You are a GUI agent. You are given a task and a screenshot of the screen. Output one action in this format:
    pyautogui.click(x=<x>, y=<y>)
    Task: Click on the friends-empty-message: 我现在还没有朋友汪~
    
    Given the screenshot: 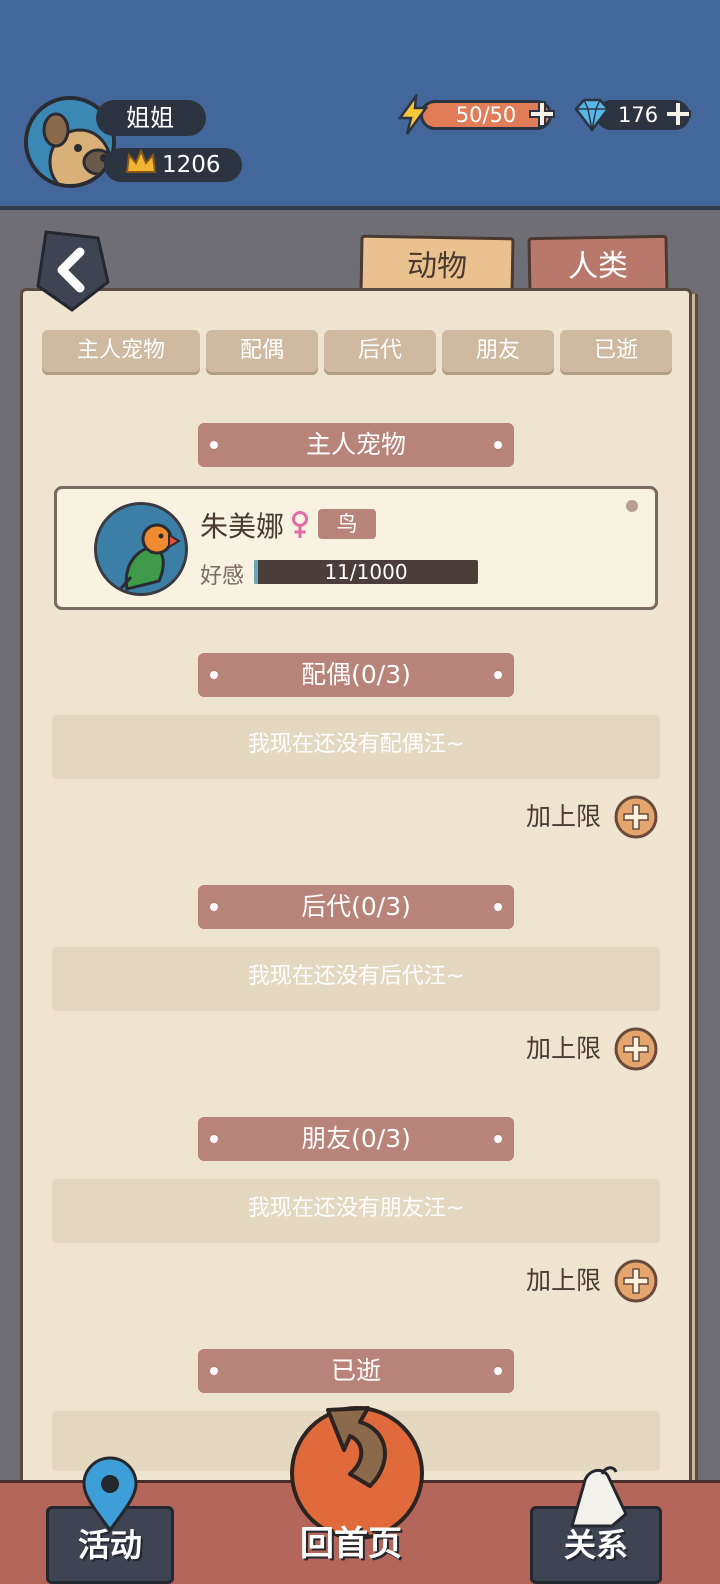 What is the action you would take?
    pyautogui.click(x=356, y=1211)
    